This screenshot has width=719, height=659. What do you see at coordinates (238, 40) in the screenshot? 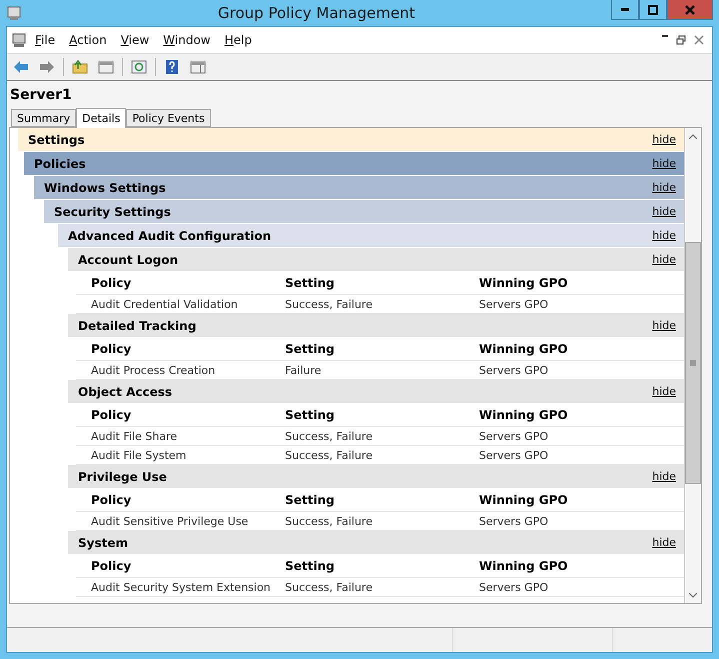
I see `menu-item: Help` at bounding box center [238, 40].